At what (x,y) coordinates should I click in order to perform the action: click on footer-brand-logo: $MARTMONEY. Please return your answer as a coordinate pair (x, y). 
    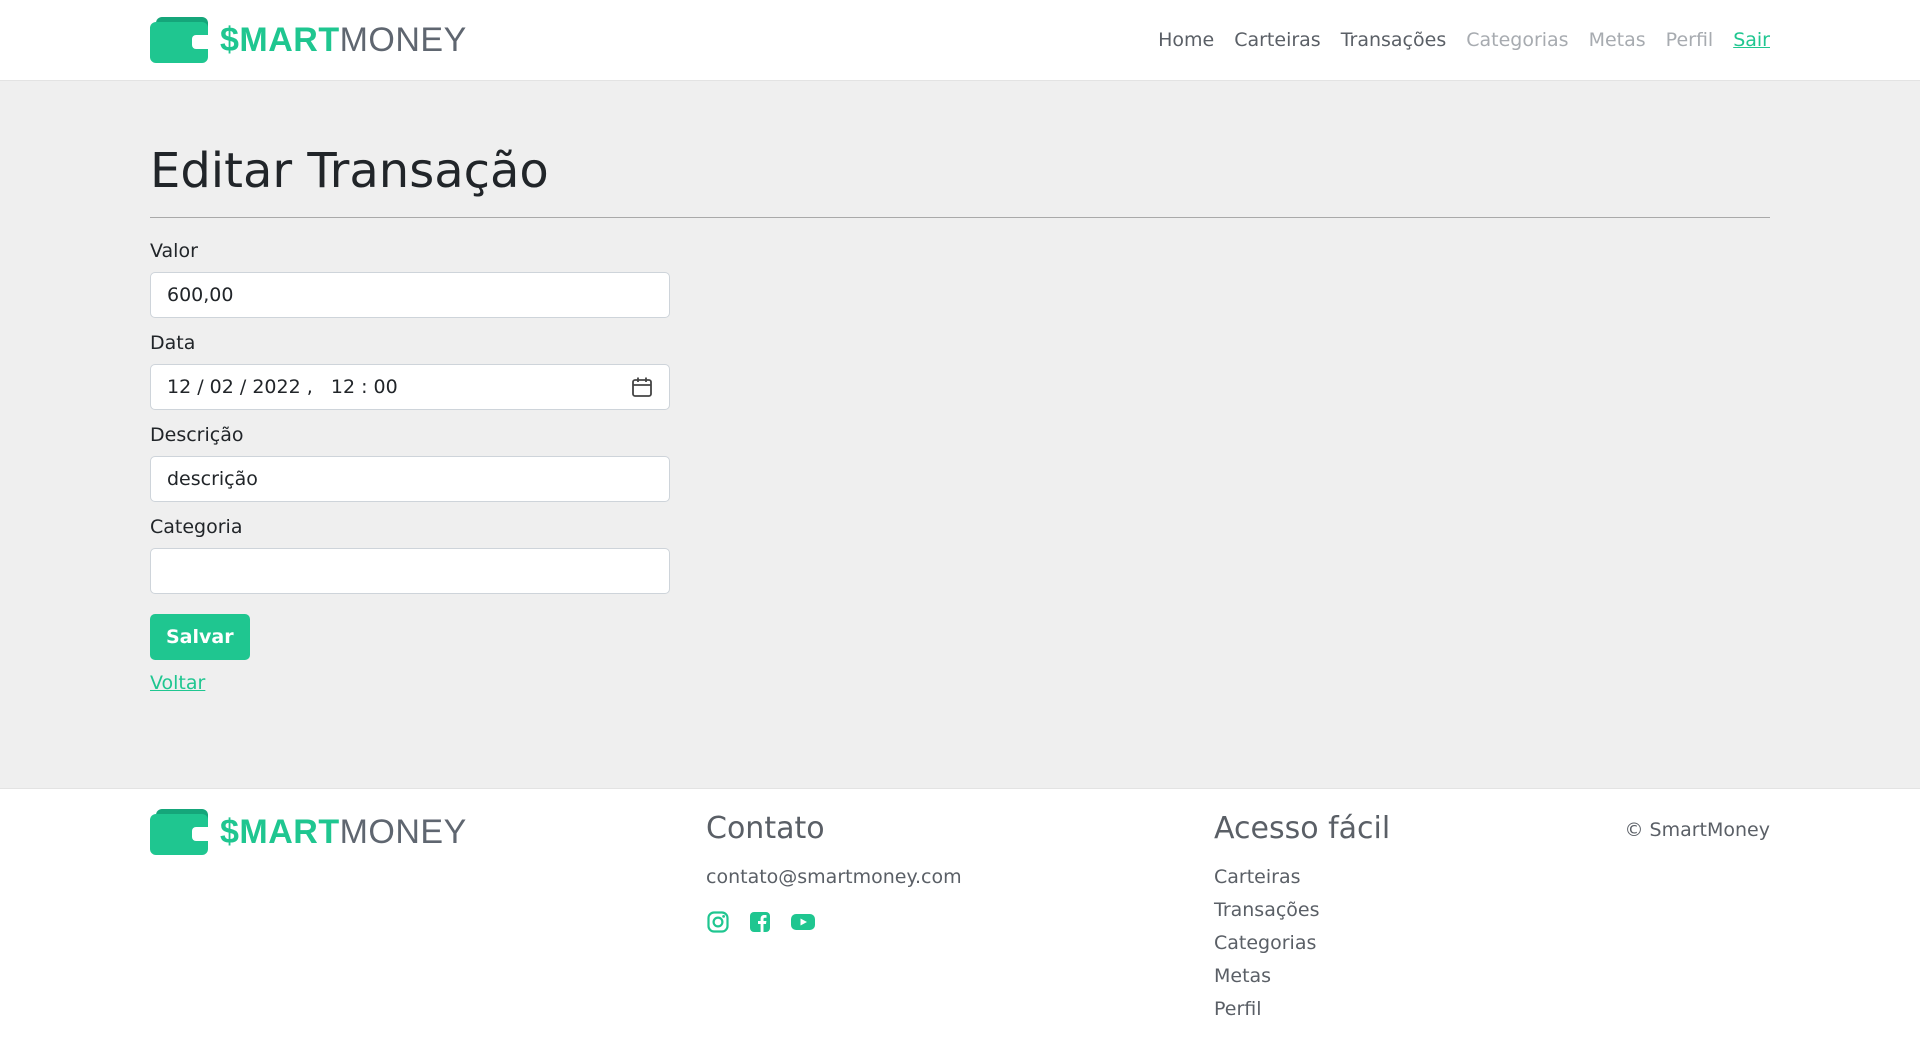
    Looking at the image, I should click on (428, 832).